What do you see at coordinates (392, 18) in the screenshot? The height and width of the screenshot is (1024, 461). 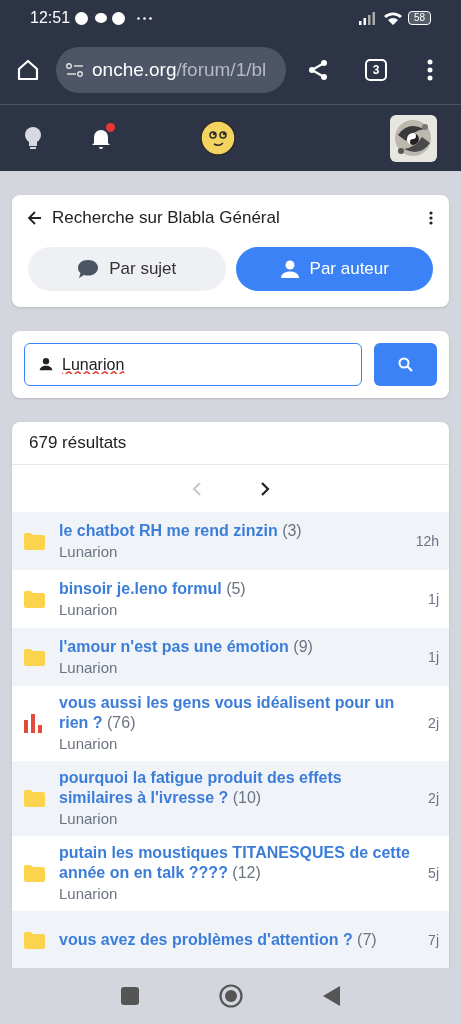 I see `wifi-icon` at bounding box center [392, 18].